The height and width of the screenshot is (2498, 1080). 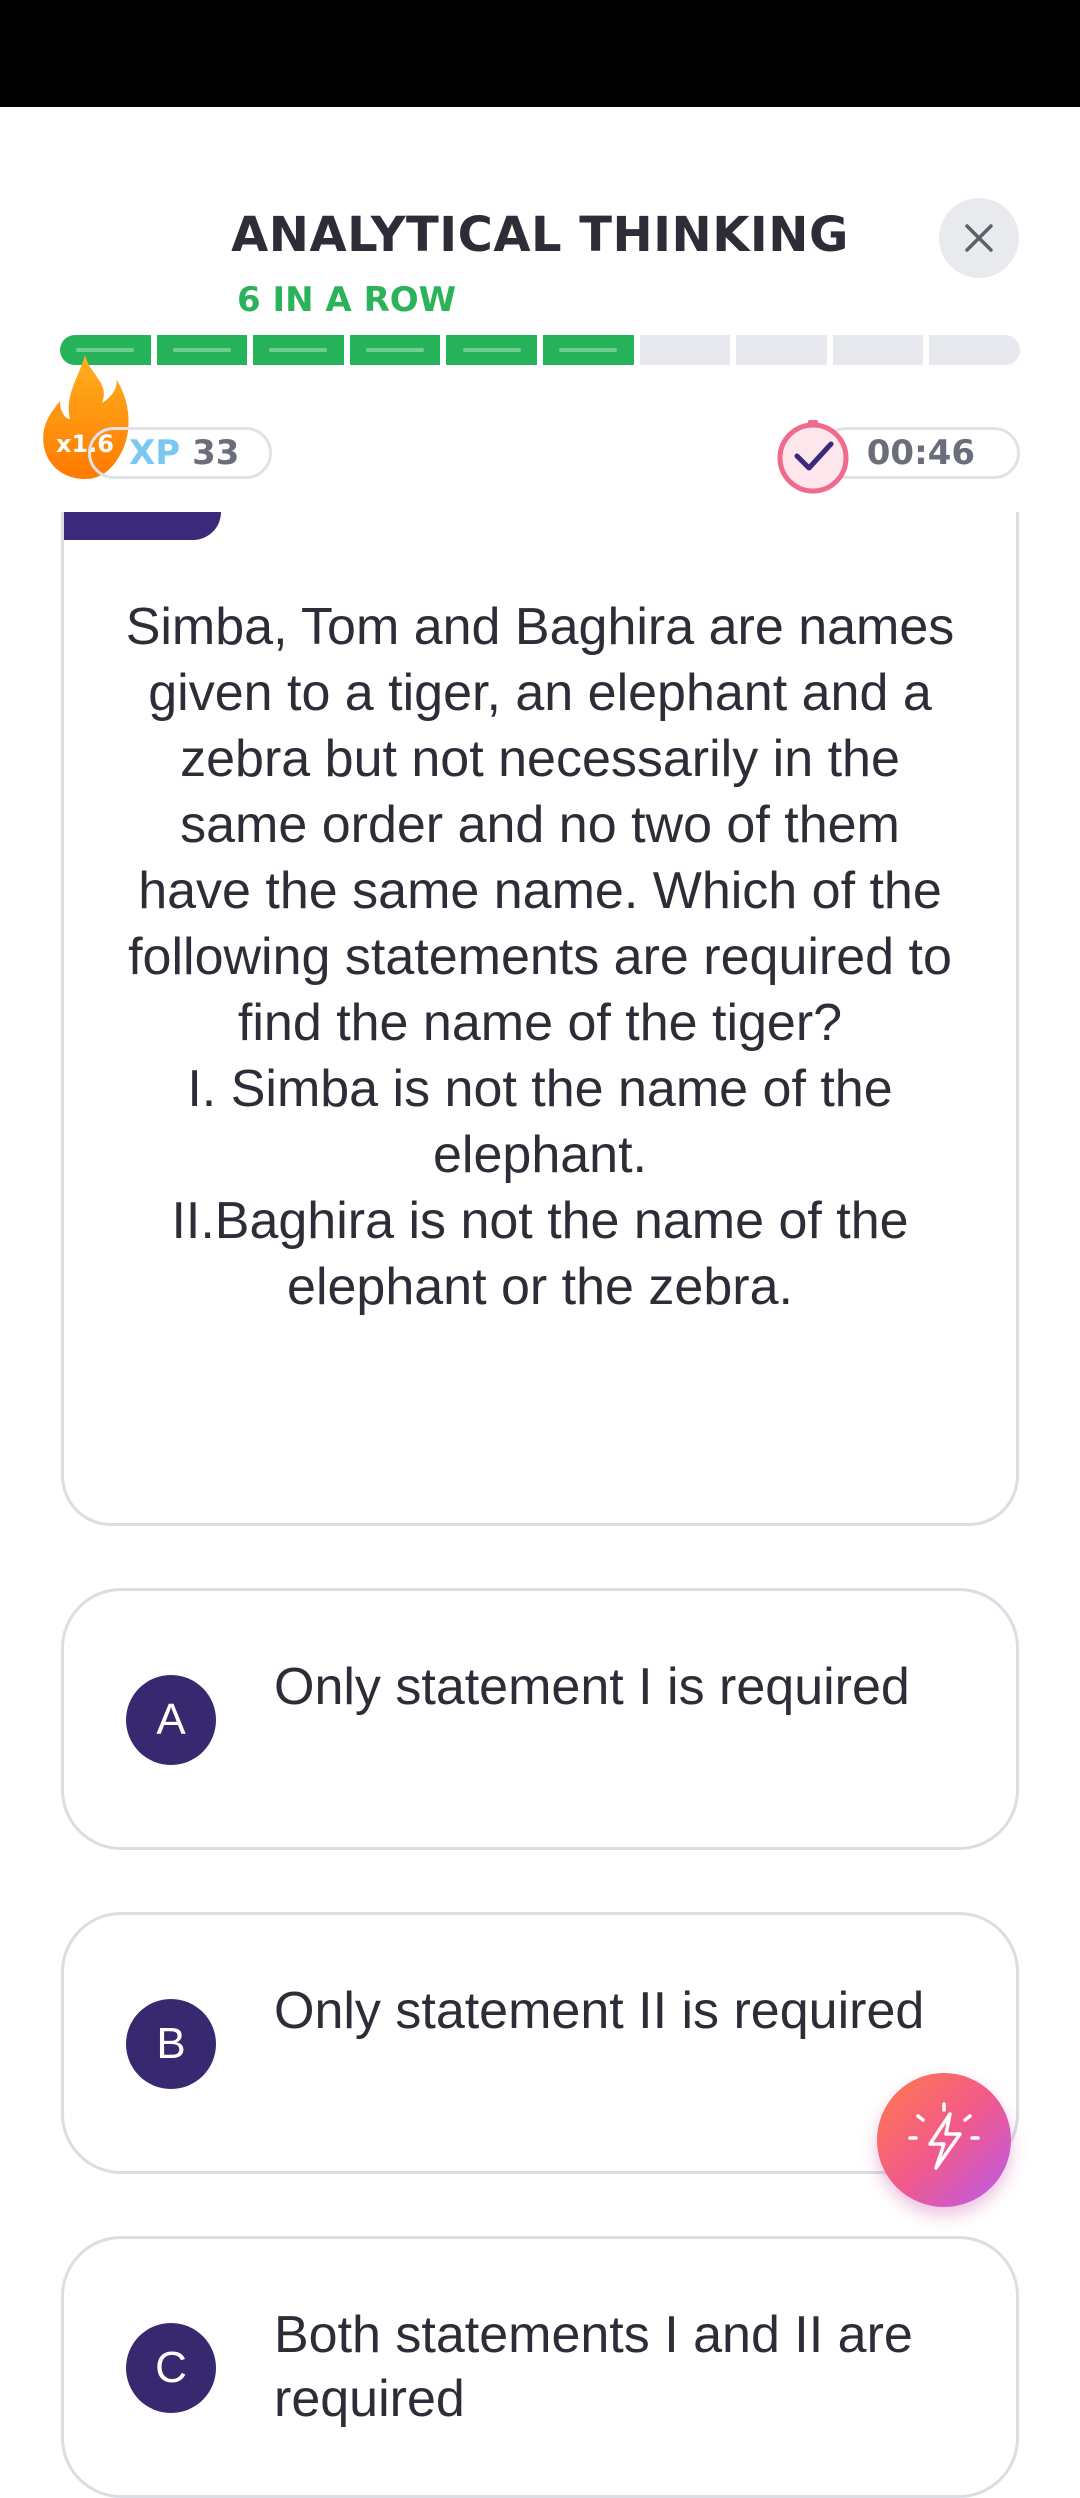 What do you see at coordinates (540, 2043) in the screenshot?
I see `option-b: B Only statement II is required` at bounding box center [540, 2043].